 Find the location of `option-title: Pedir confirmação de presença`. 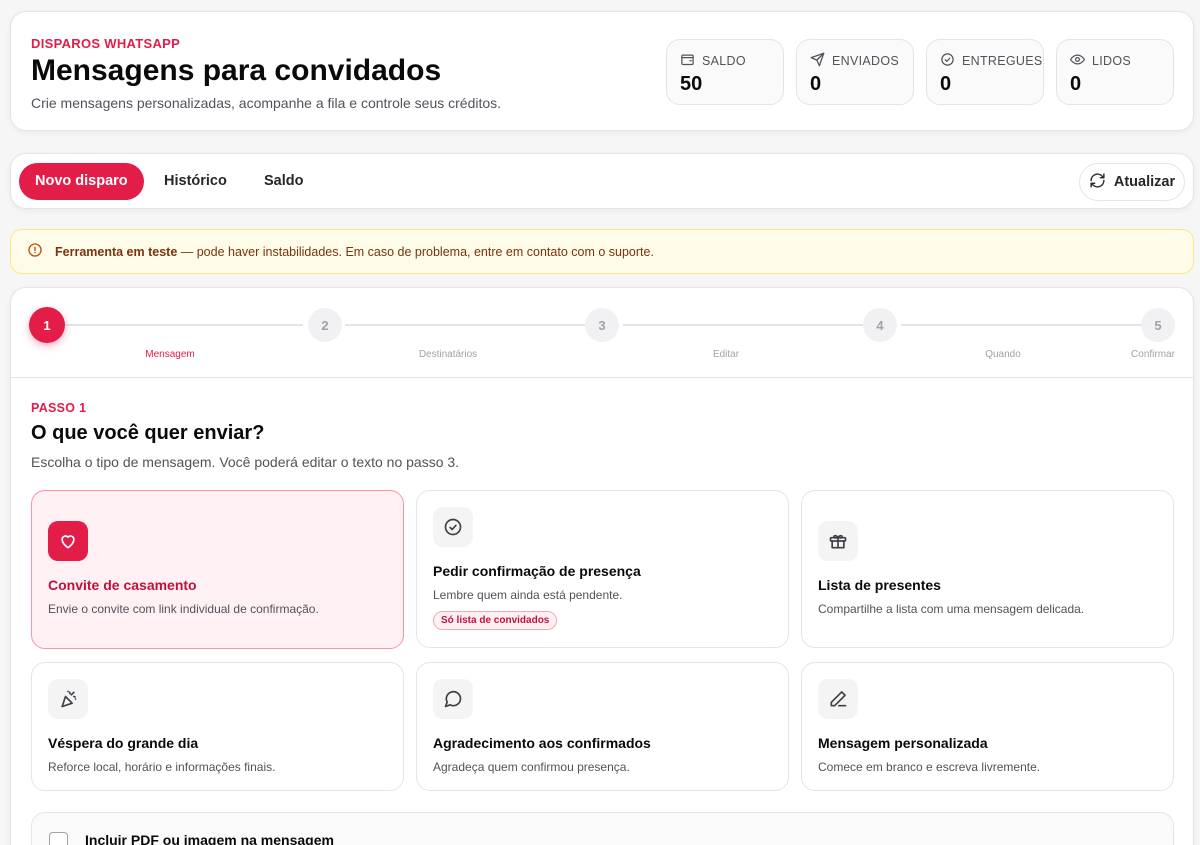

option-title: Pedir confirmação de presença is located at coordinates (537, 571).